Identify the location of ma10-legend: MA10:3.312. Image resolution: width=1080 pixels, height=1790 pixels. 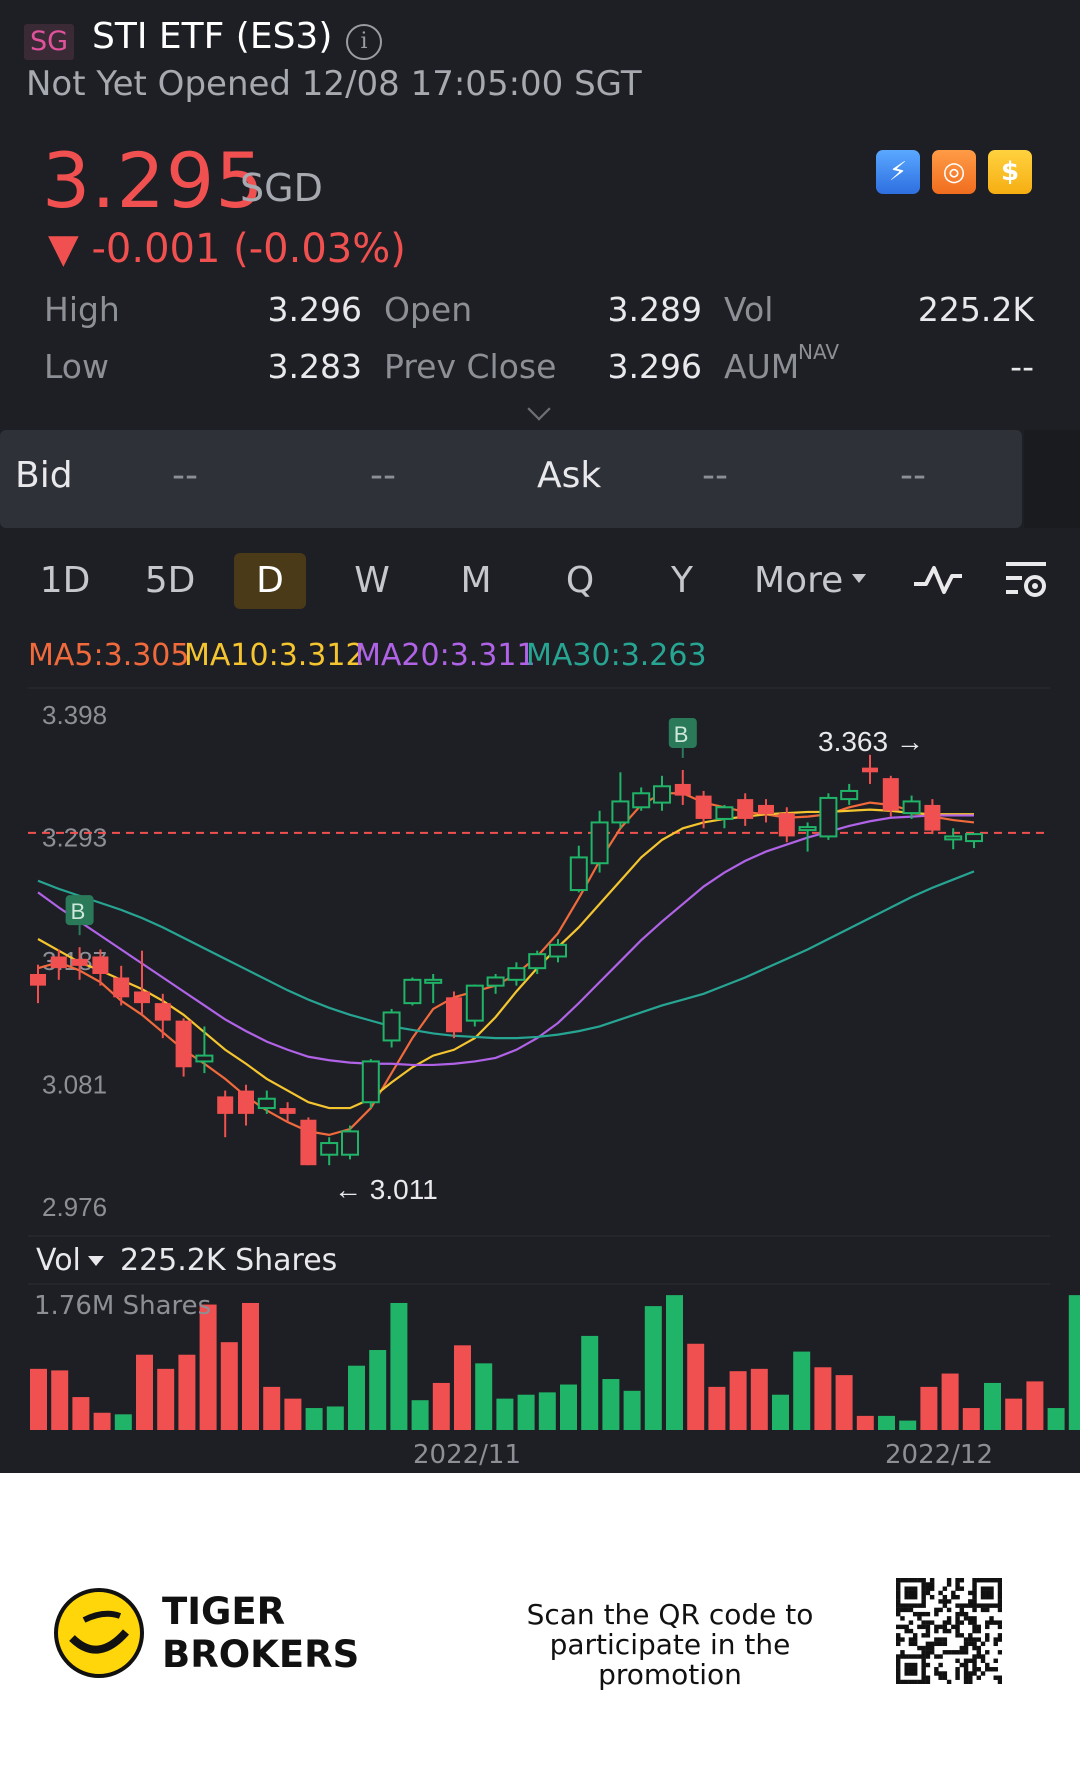
(274, 655).